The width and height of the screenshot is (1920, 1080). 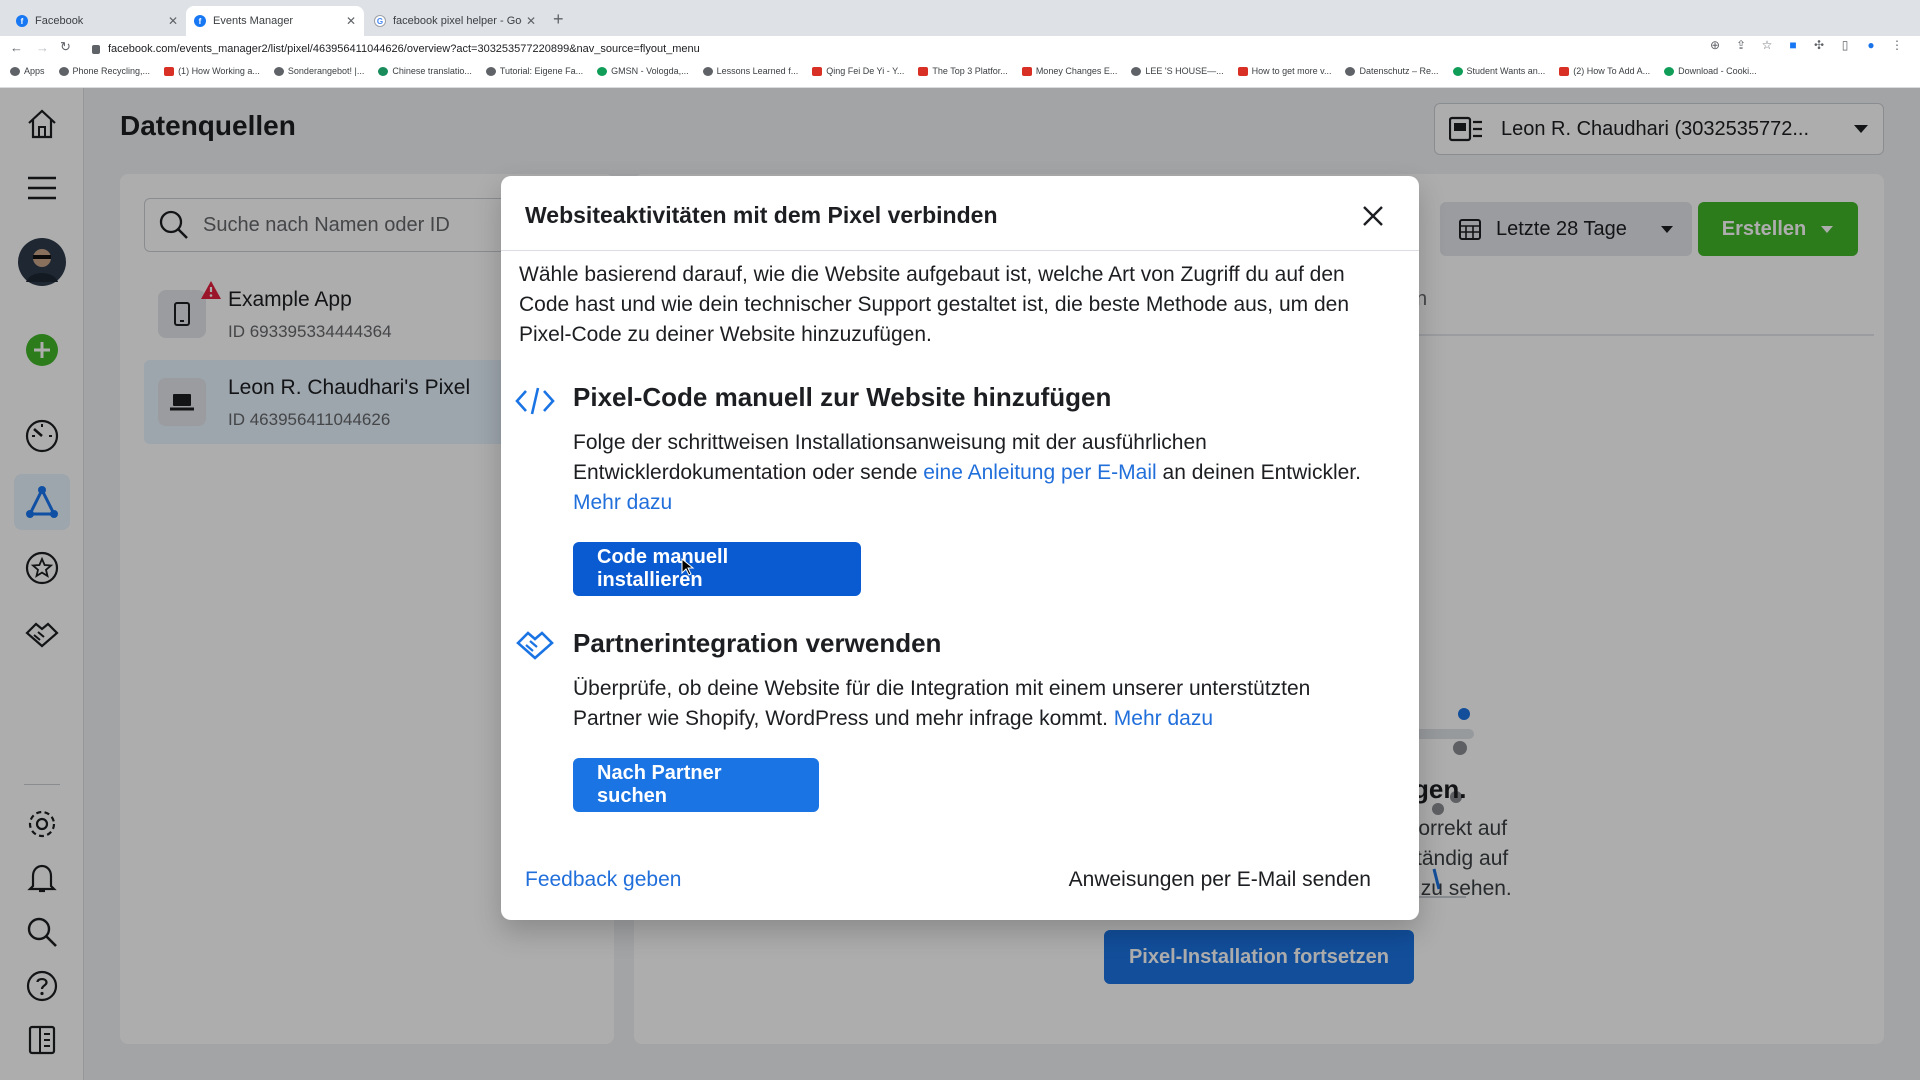 I want to click on profile-icon: ●, so click(x=1871, y=45).